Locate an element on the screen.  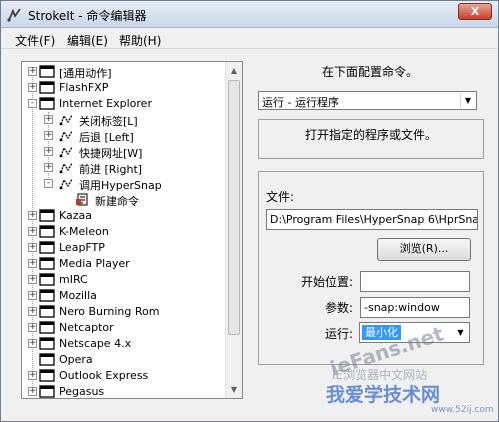
params-value: -snap:window is located at coordinates (402, 307).